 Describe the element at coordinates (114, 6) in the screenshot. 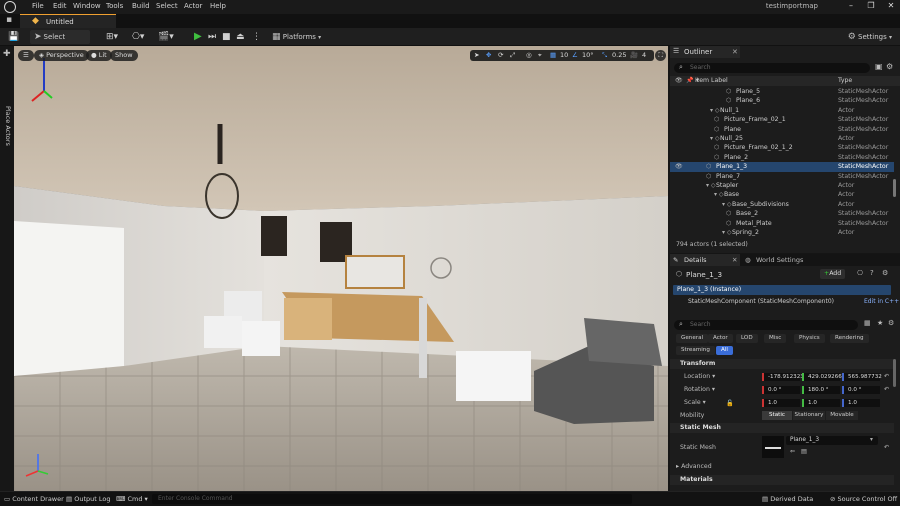

I see `menu-tools: Tools` at that location.